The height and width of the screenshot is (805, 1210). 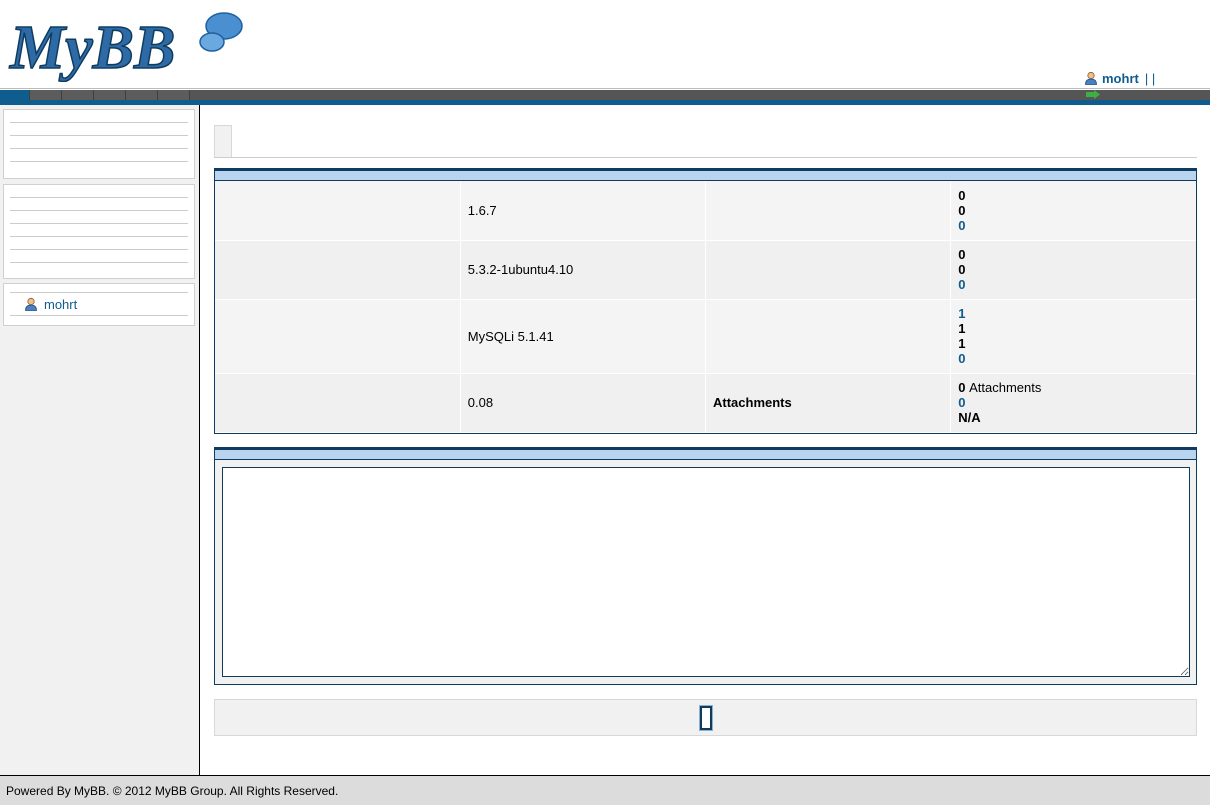 I want to click on table-row: 1.6.7 0 0 0, so click(x=705, y=211).